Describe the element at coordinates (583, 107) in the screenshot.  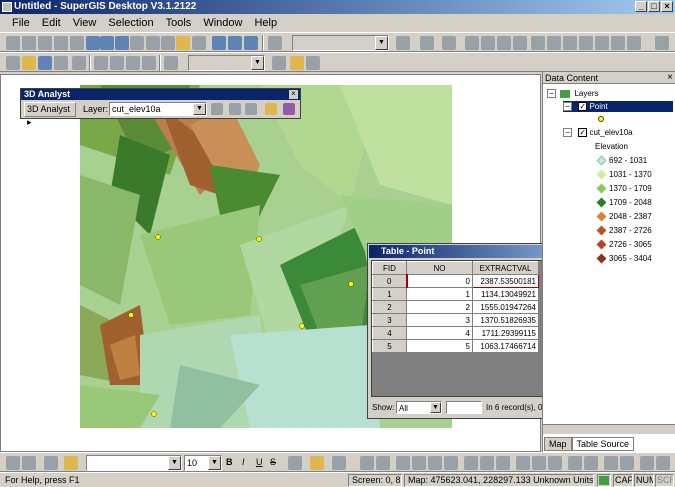
I see `point-layer-checkbox: ✓` at that location.